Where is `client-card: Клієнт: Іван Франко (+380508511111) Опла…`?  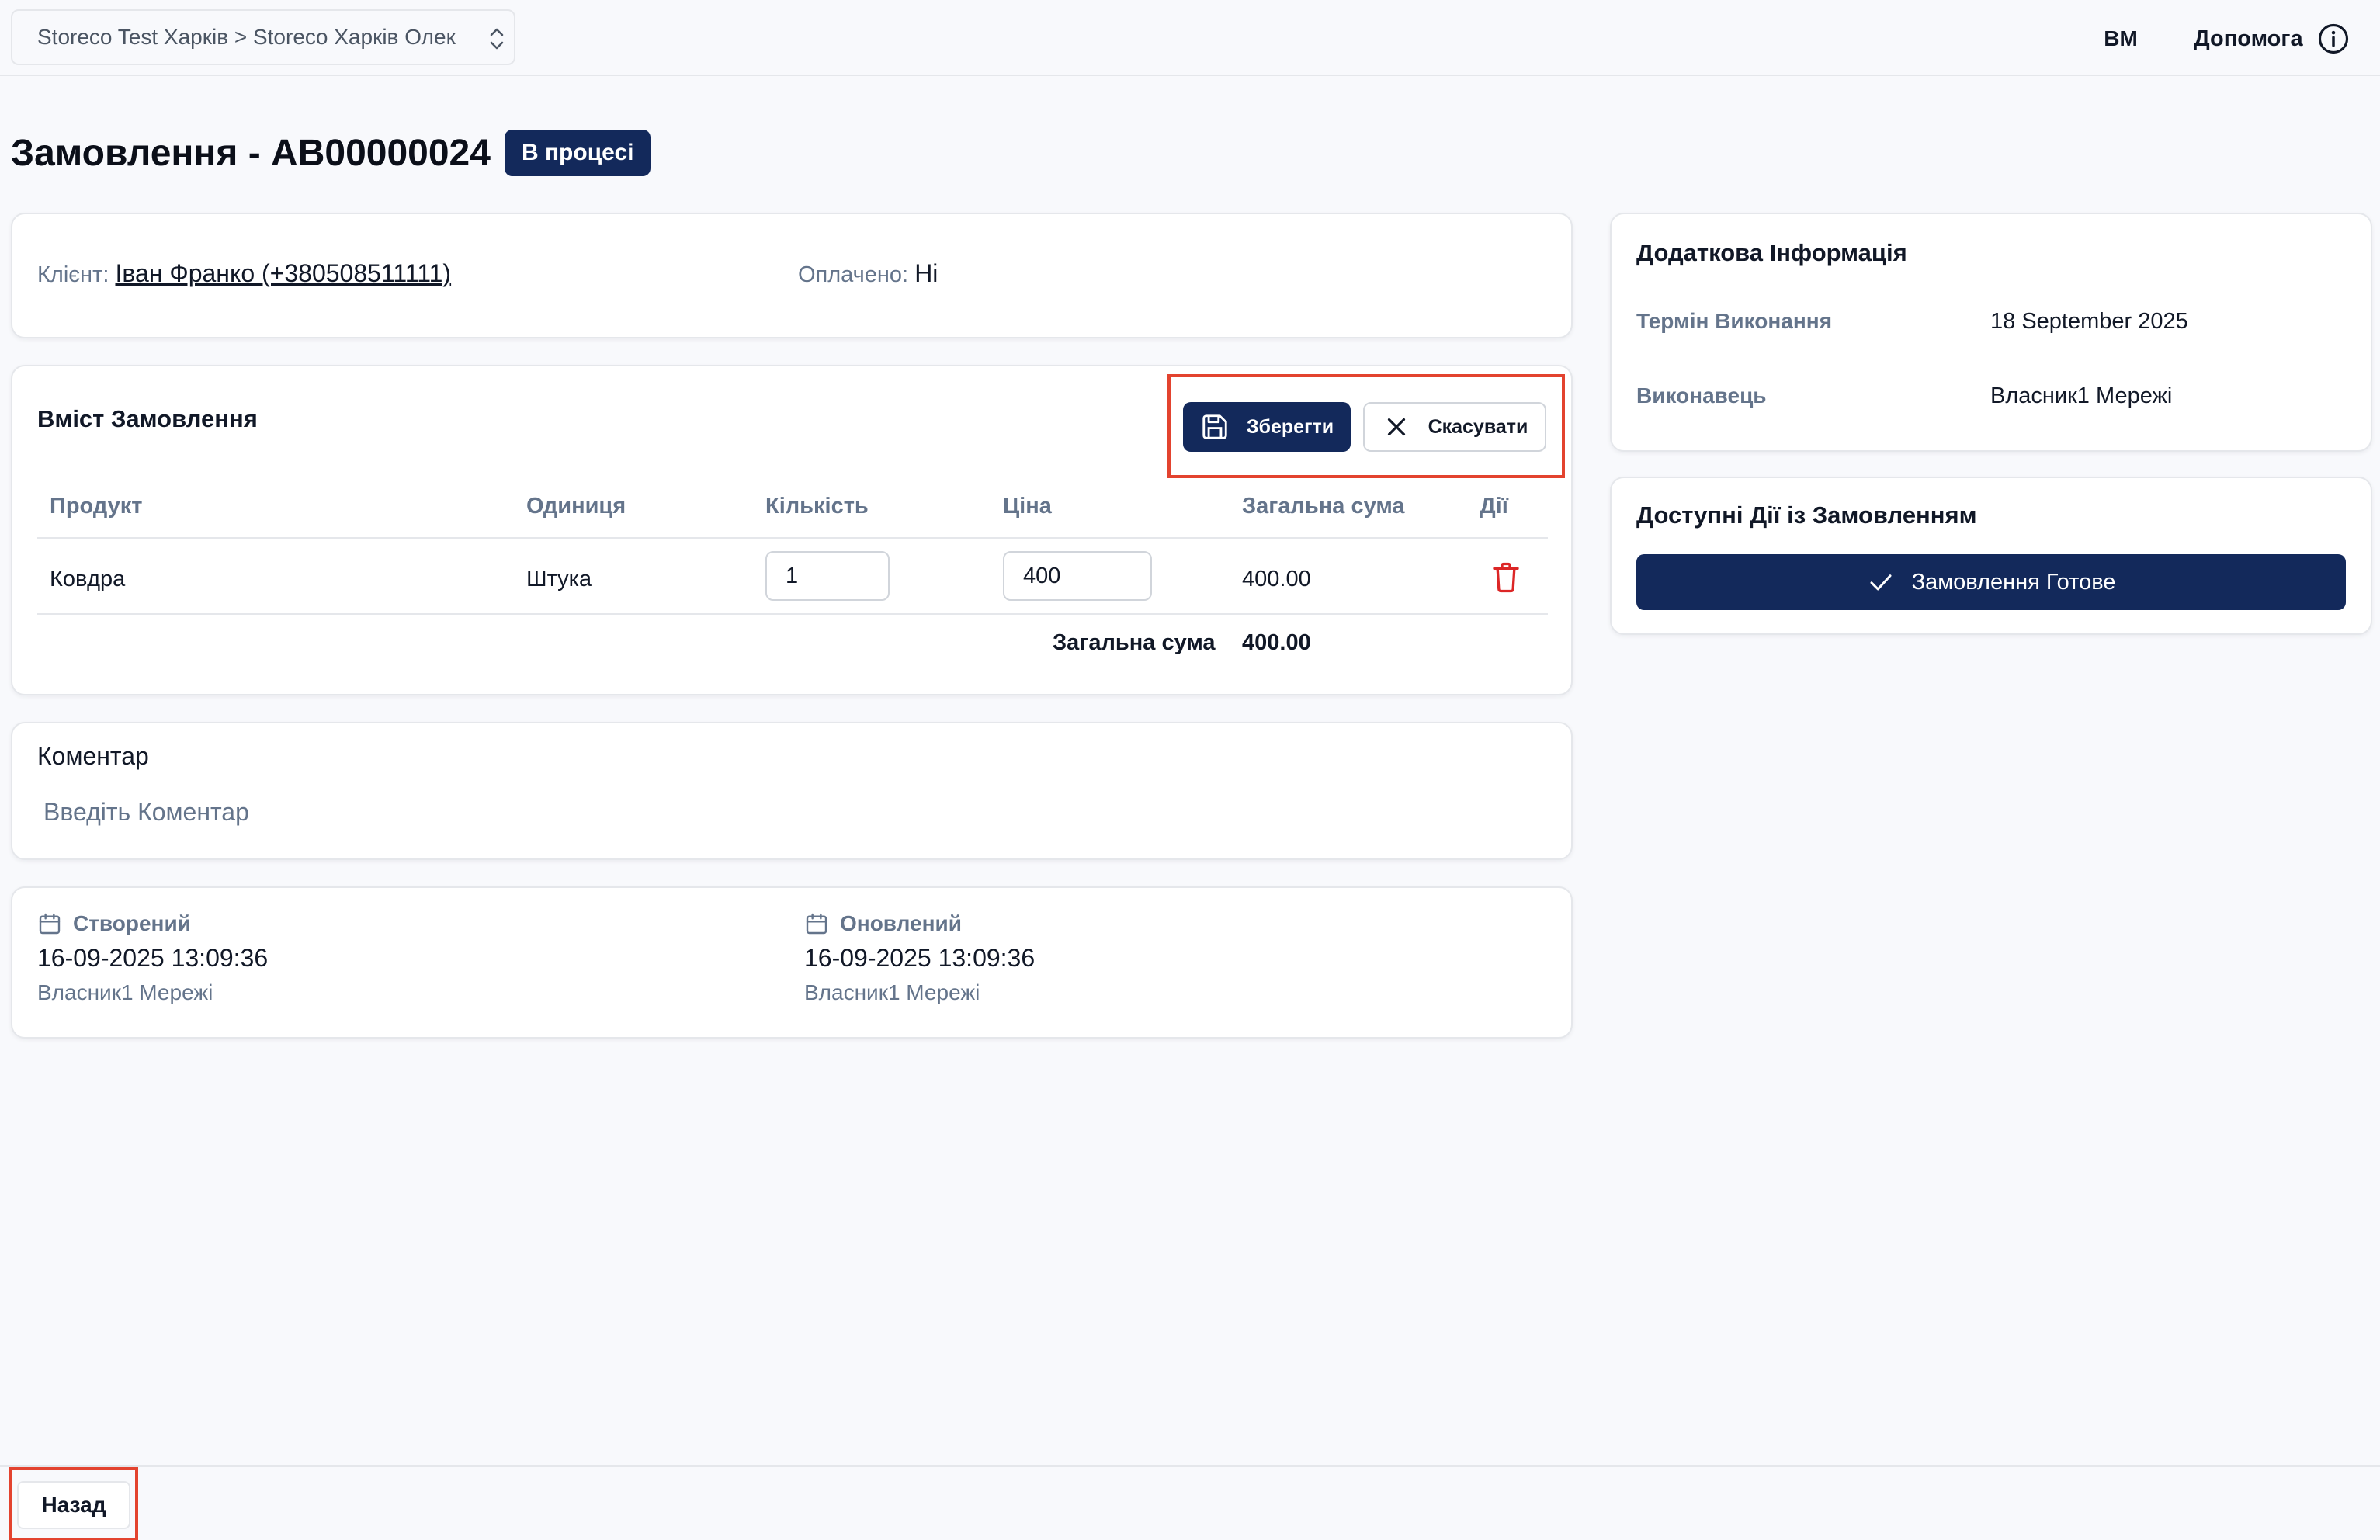
client-card: Клієнт: Іван Франко (+380508511111) Опла… is located at coordinates (792, 276).